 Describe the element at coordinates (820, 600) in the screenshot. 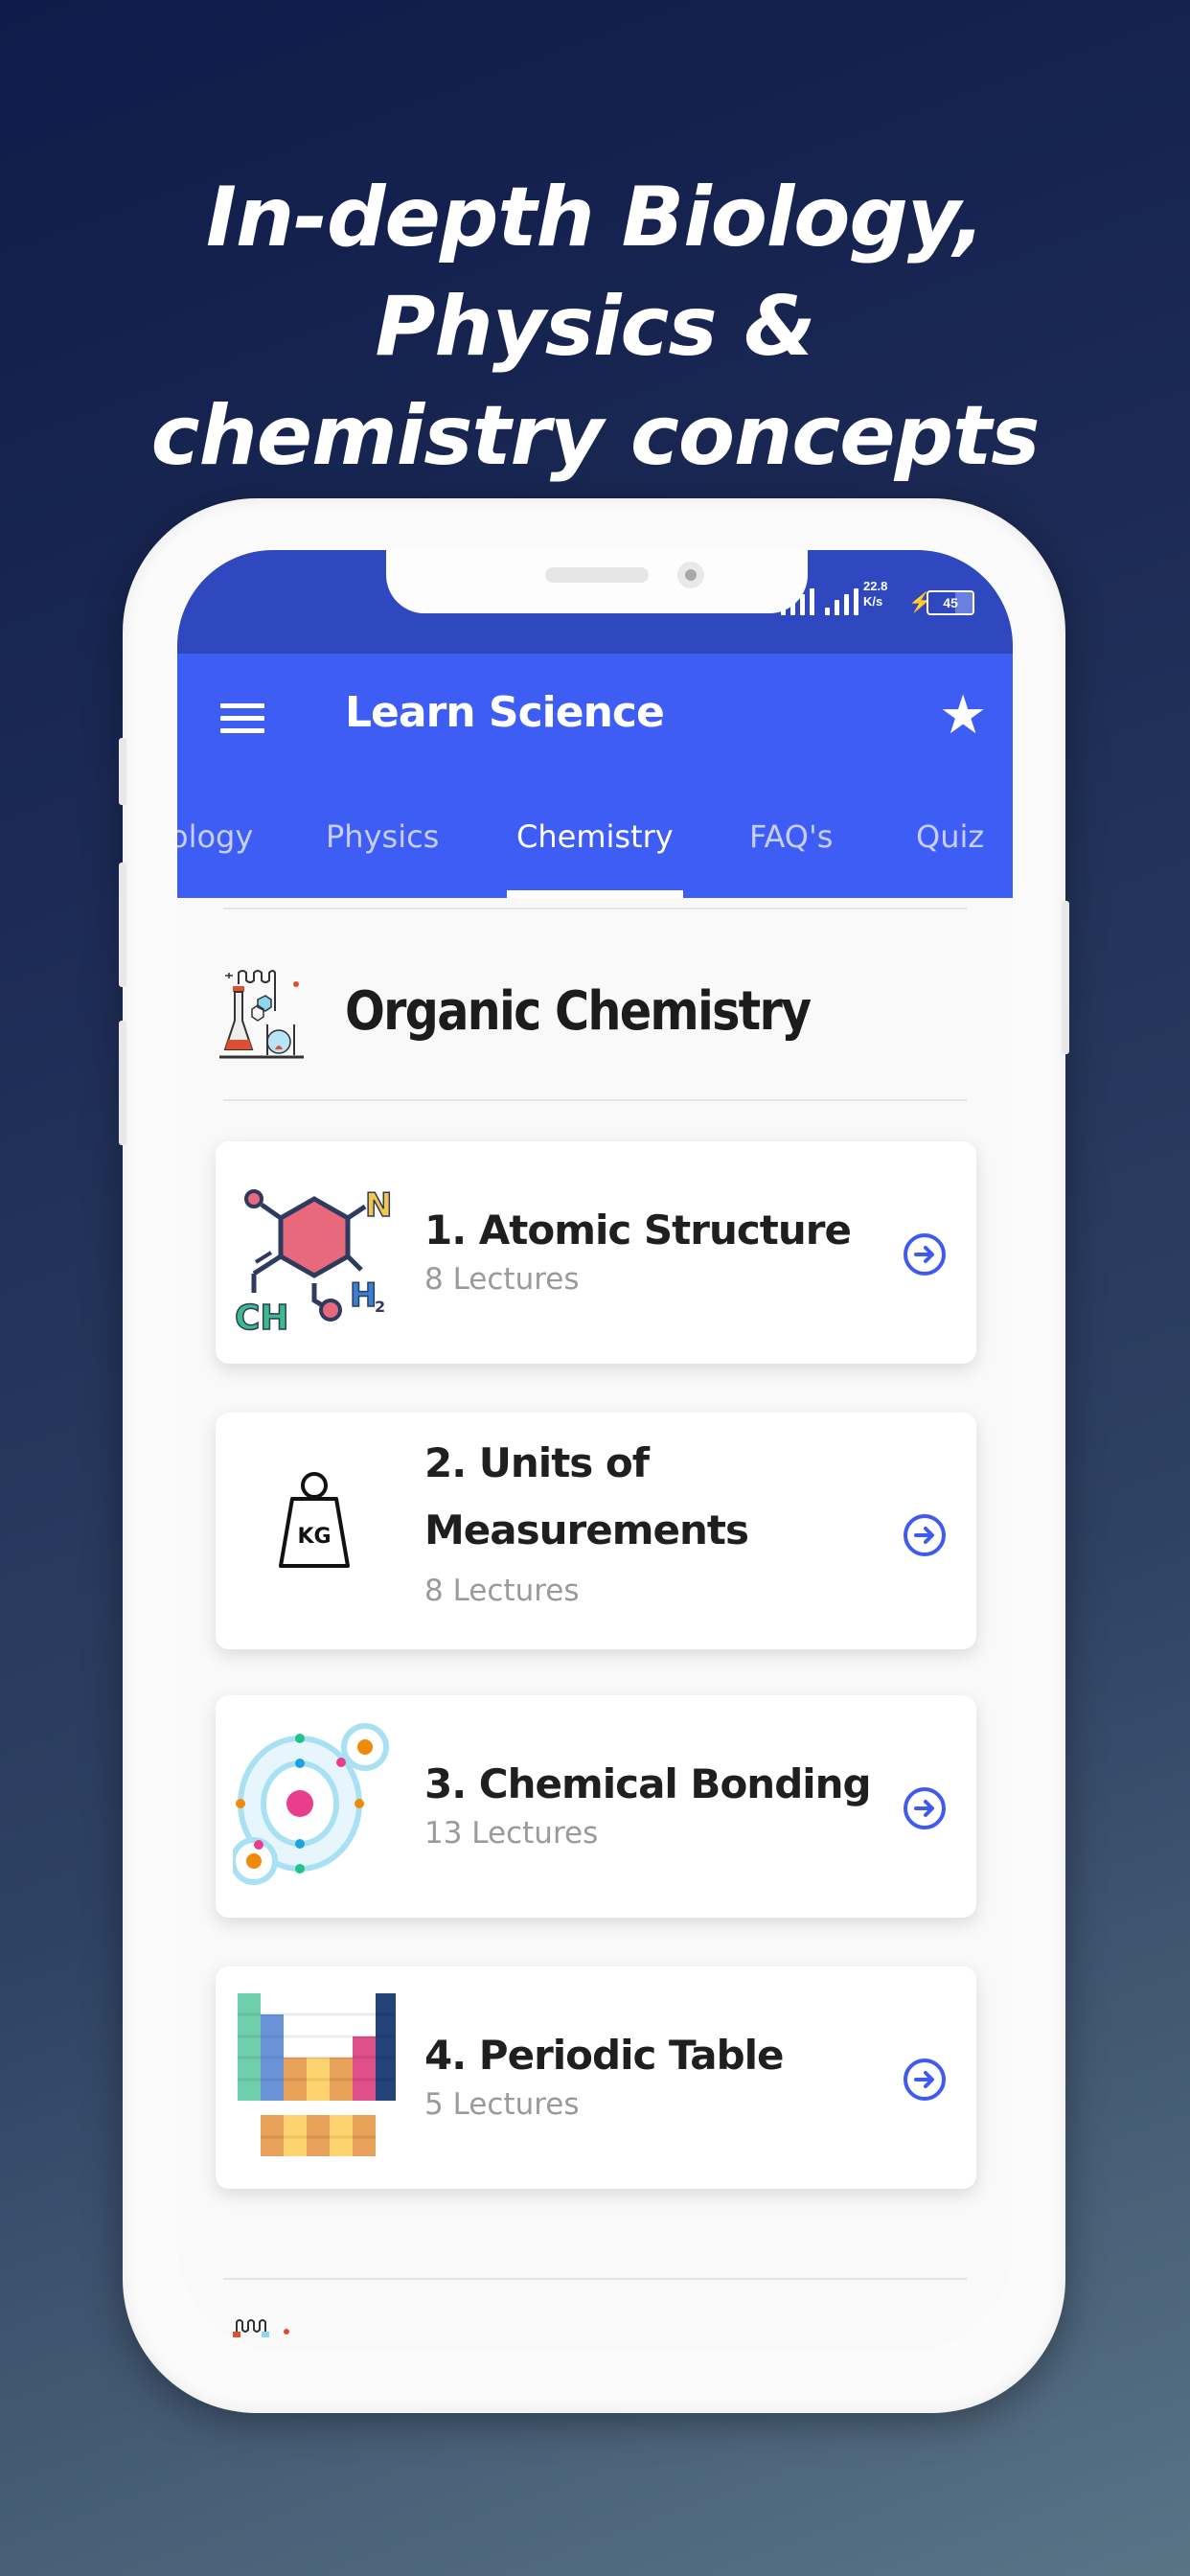

I see `signal-icon` at that location.